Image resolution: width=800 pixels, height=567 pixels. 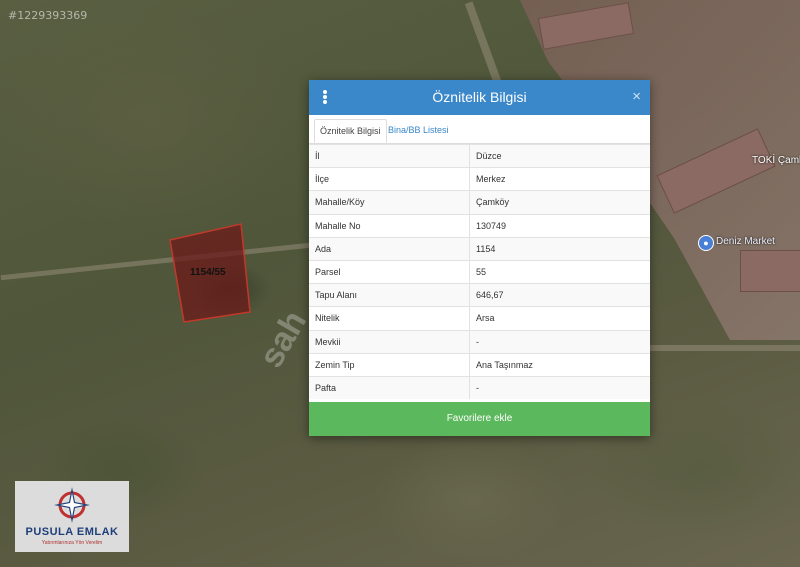 I want to click on attribute-value: 130749, so click(x=559, y=225).